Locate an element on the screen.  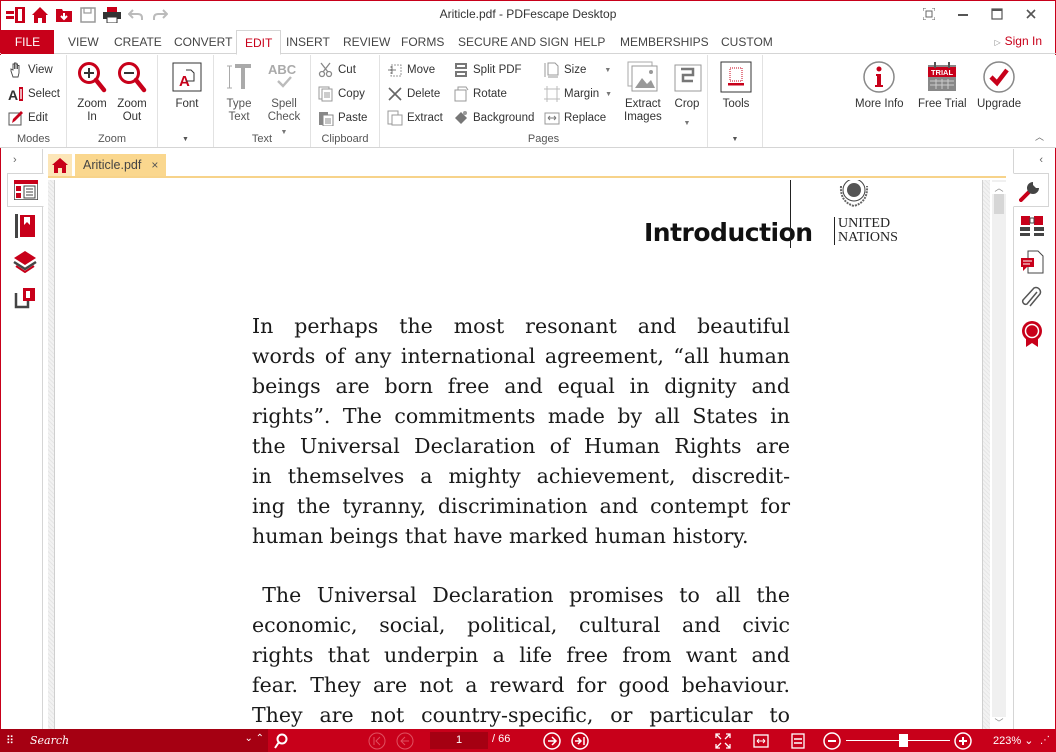
scrollbar-thumb is located at coordinates (999, 204).